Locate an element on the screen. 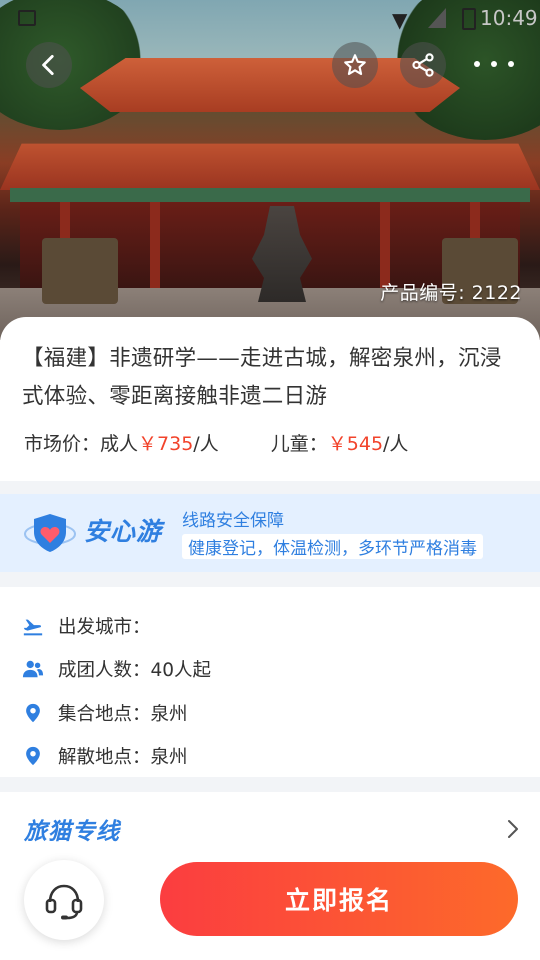 Image resolution: width=540 pixels, height=960 pixels. safety-banner: 安心游 线路安全保障 健康登记，体温检测，多环节严格消毒 is located at coordinates (270, 533).